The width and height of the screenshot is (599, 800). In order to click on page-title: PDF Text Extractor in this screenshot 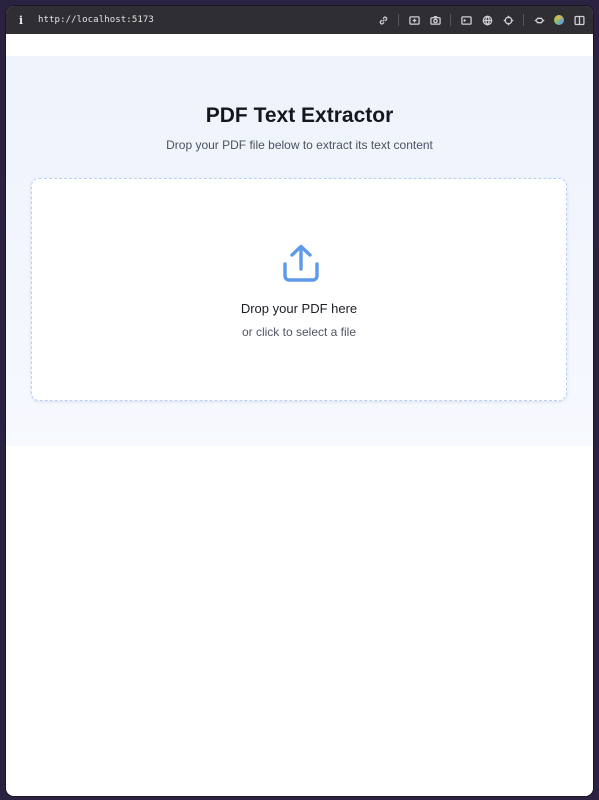, I will do `click(299, 115)`.